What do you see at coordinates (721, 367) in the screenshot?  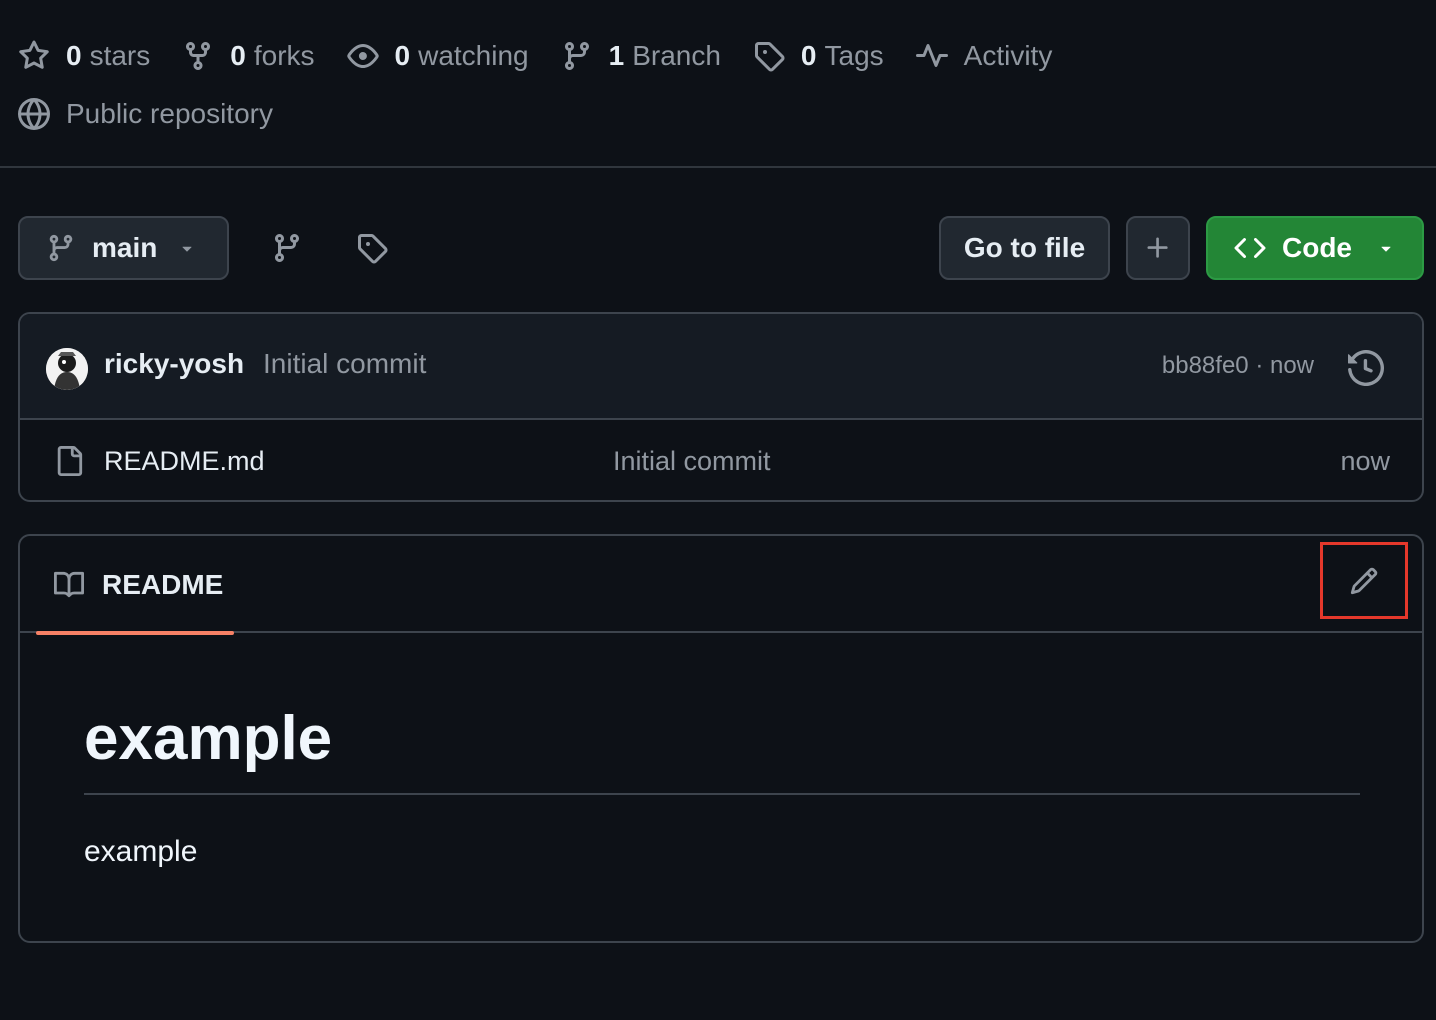 I see `latest-commit-bar: ricky-yosh Initial commit bb88fe0 · now` at bounding box center [721, 367].